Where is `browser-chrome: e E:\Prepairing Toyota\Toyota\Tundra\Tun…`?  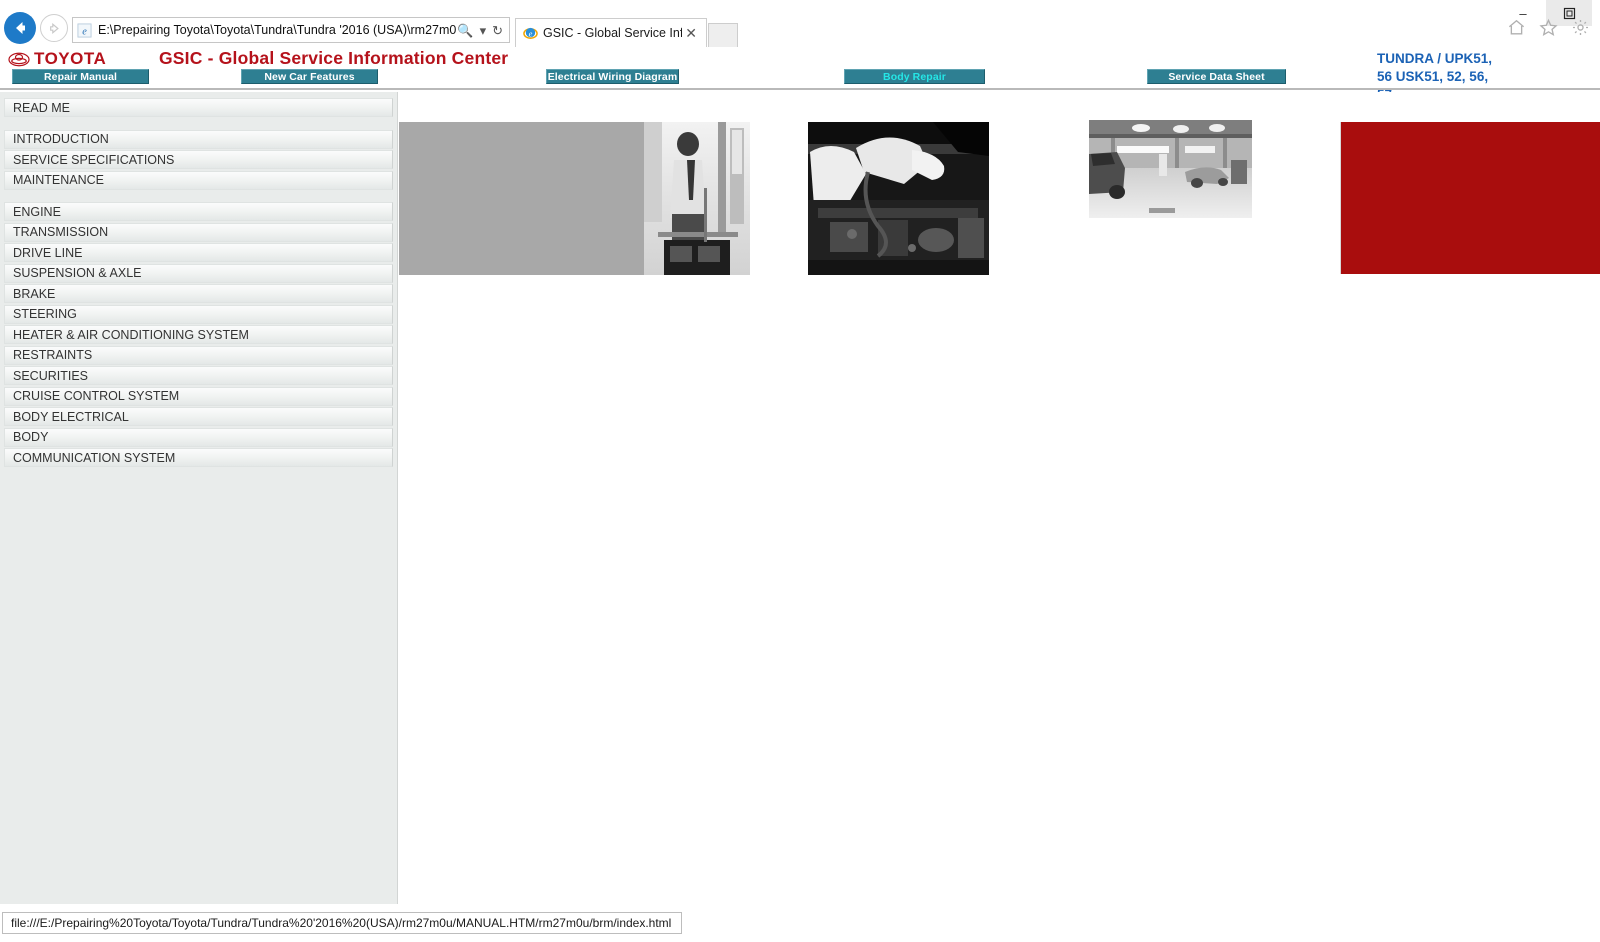 browser-chrome: e E:\Prepairing Toyota\Toyota\Tundra\Tun… is located at coordinates (800, 23).